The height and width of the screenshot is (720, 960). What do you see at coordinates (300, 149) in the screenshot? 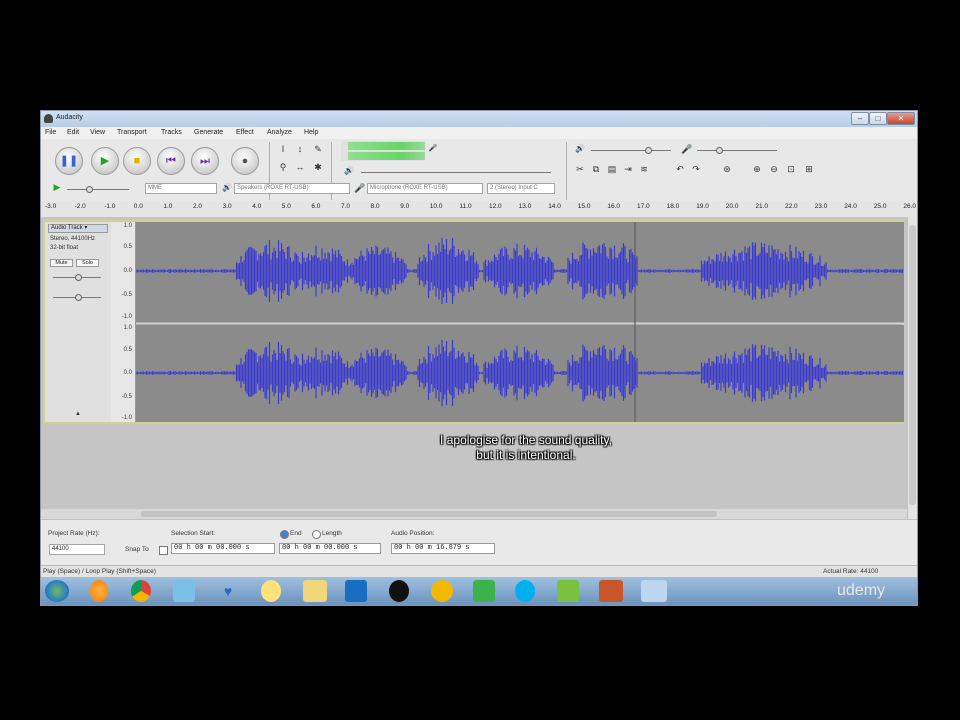
I see `envelope-tool-icon: ↕` at bounding box center [300, 149].